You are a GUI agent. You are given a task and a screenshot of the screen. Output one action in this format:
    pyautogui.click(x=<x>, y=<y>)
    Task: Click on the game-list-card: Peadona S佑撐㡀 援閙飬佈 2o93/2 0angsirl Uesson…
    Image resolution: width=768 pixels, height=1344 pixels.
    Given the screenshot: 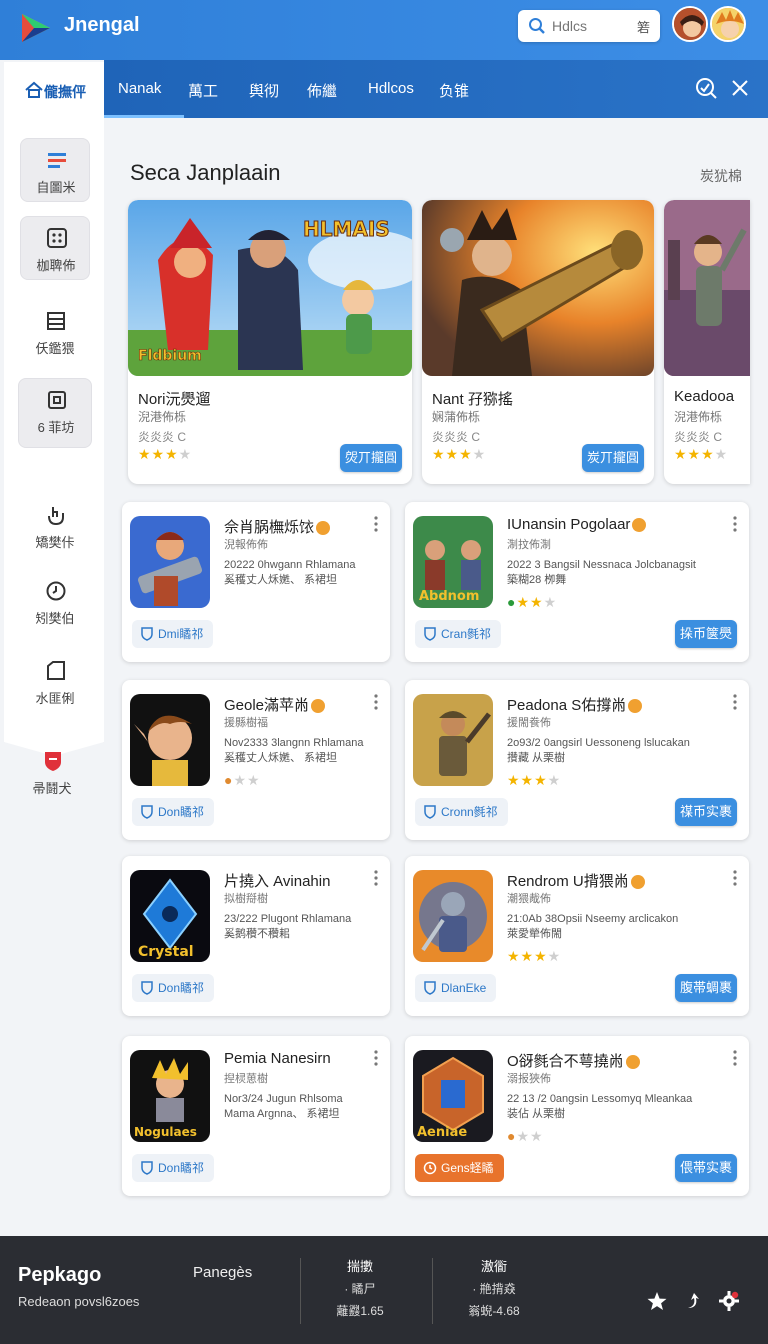 What is the action you would take?
    pyautogui.click(x=577, y=760)
    